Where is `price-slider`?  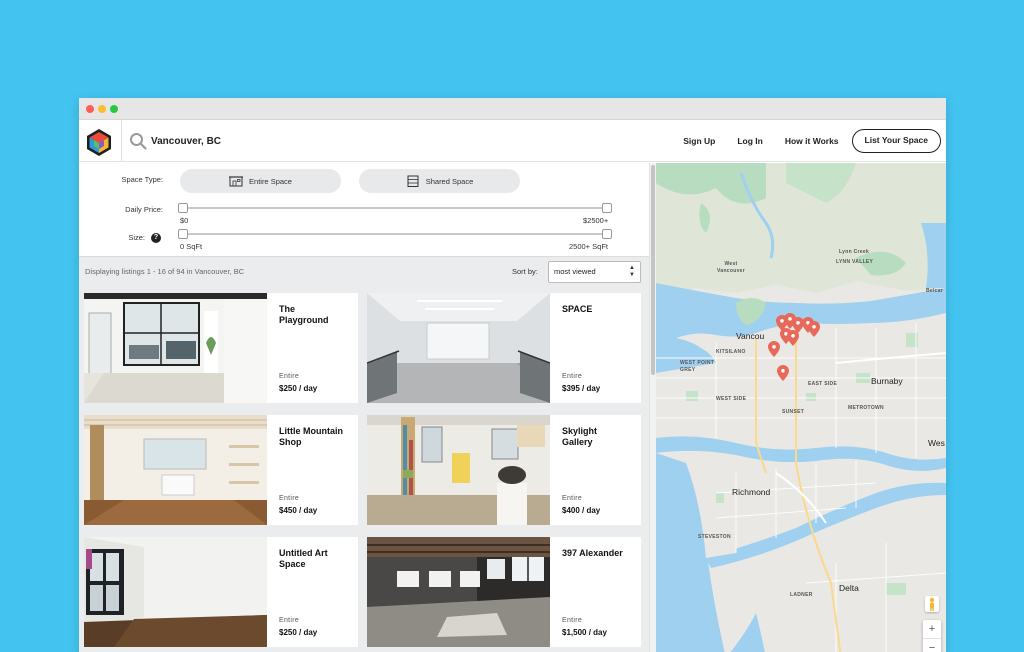
price-slider is located at coordinates (395, 208).